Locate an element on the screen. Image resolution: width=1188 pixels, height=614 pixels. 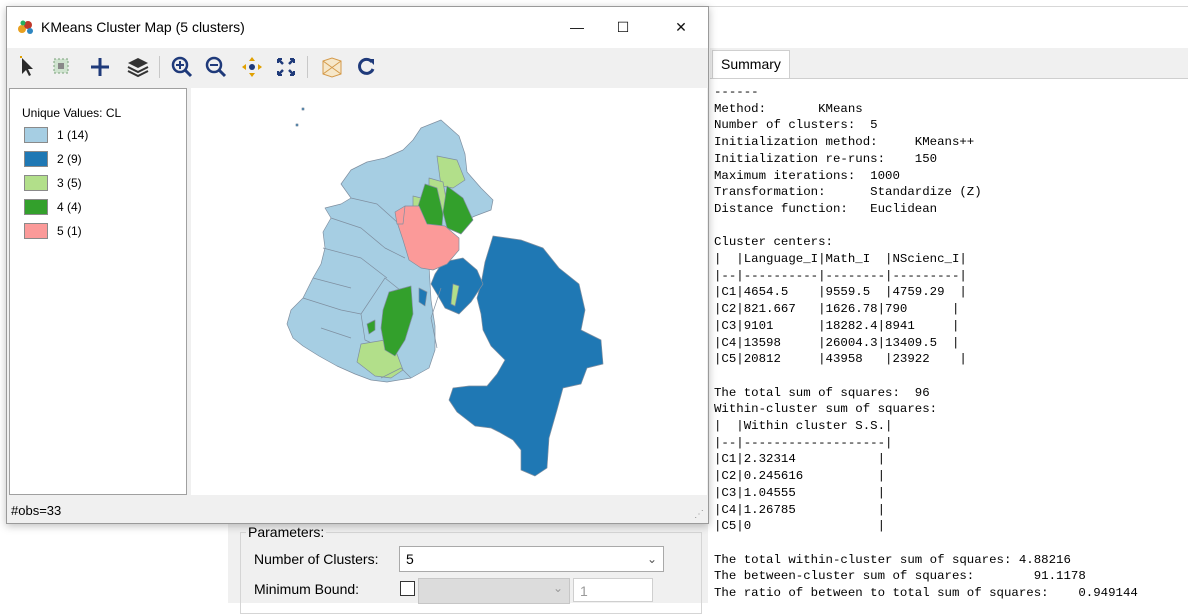
zoom-in-icon is located at coordinates (182, 67).